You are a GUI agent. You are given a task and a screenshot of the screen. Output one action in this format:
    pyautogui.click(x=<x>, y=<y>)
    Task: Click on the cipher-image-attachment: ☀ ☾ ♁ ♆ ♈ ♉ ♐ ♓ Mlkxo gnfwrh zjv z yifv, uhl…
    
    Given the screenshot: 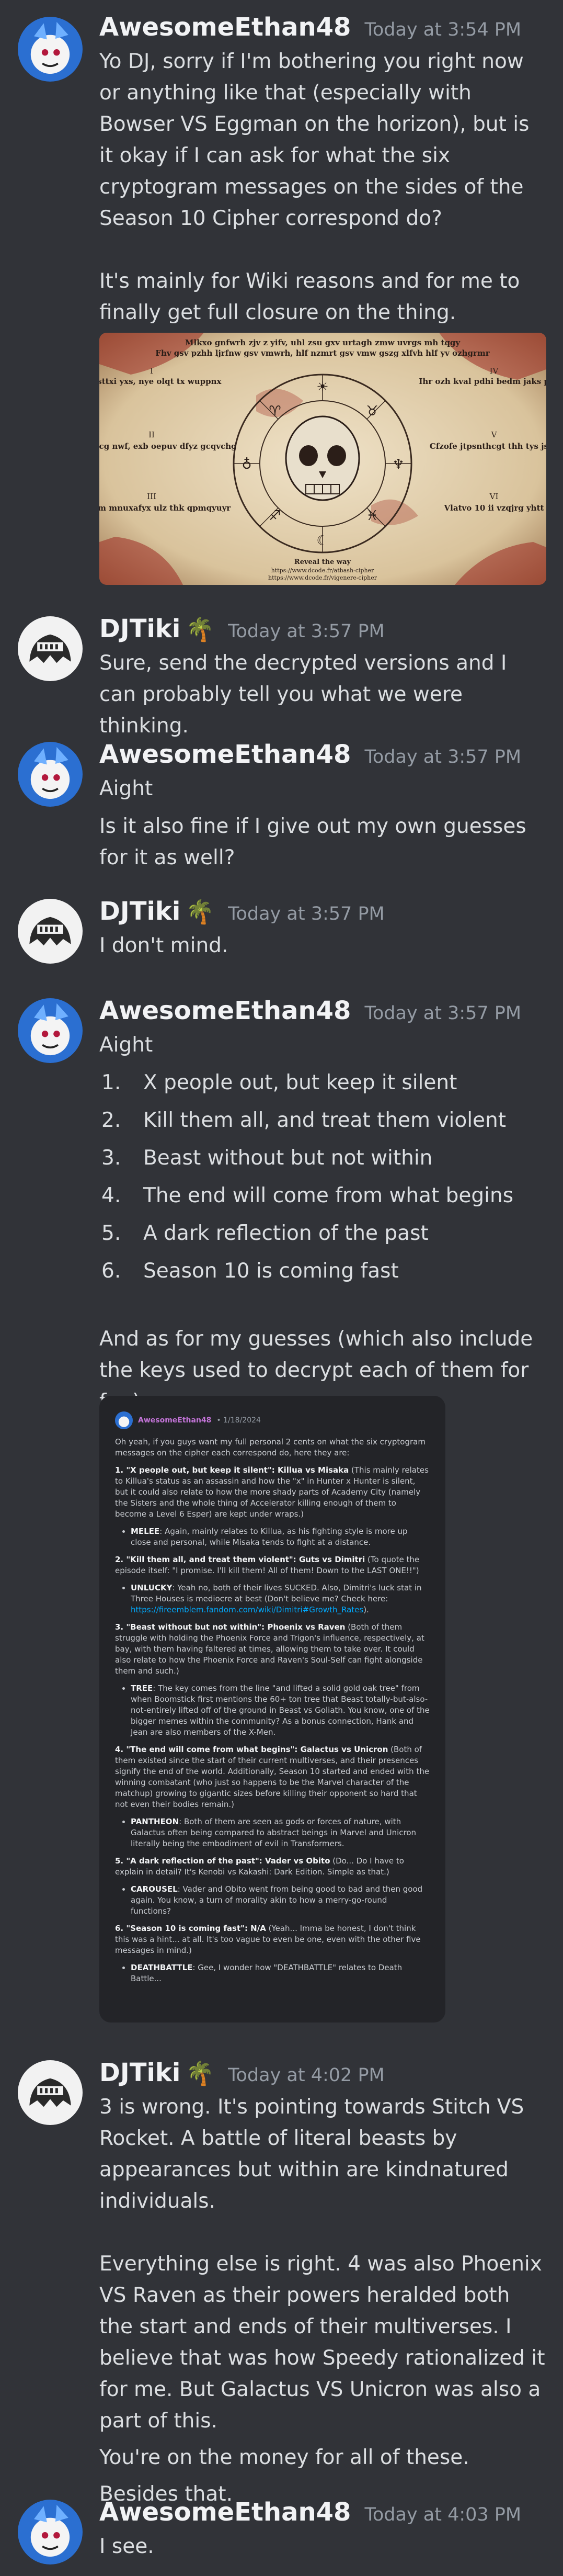 What is the action you would take?
    pyautogui.click(x=322, y=459)
    